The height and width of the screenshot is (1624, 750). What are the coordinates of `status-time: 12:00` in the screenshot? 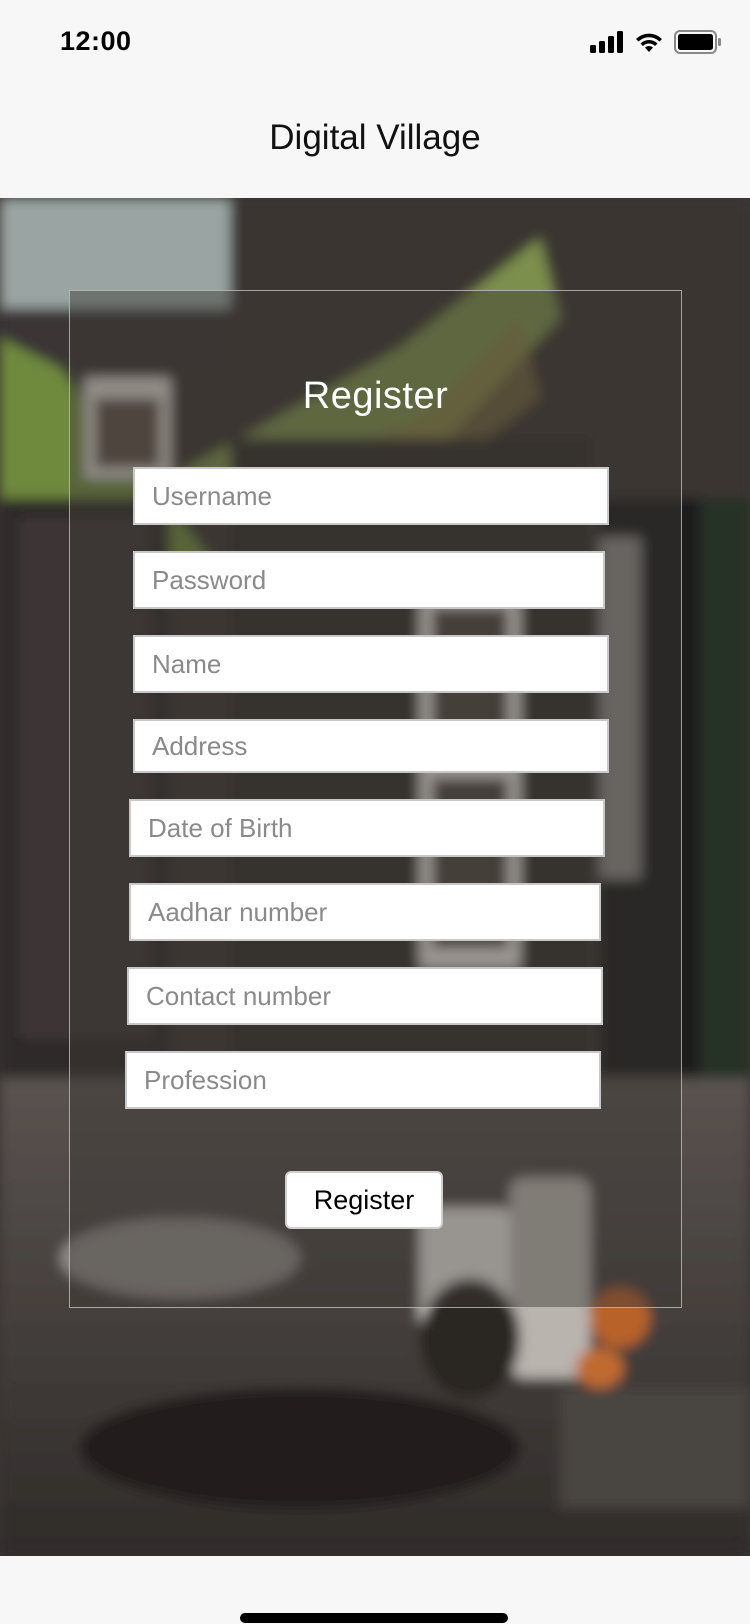 It's located at (96, 41).